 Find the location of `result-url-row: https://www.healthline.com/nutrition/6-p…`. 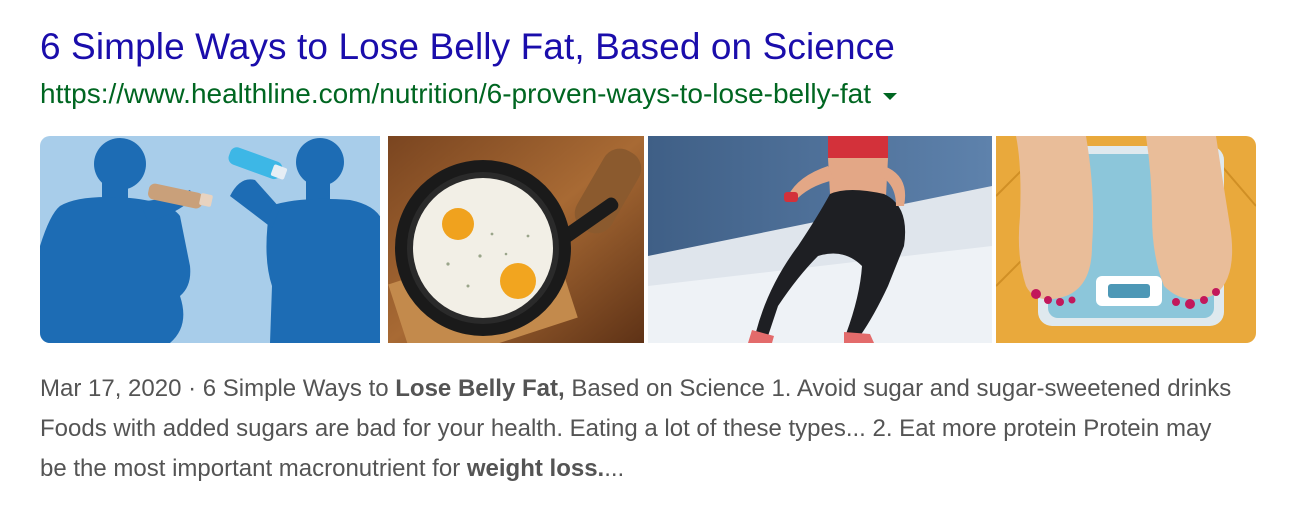

result-url-row: https://www.healthline.com/nutrition/6-p… is located at coordinates (648, 94).